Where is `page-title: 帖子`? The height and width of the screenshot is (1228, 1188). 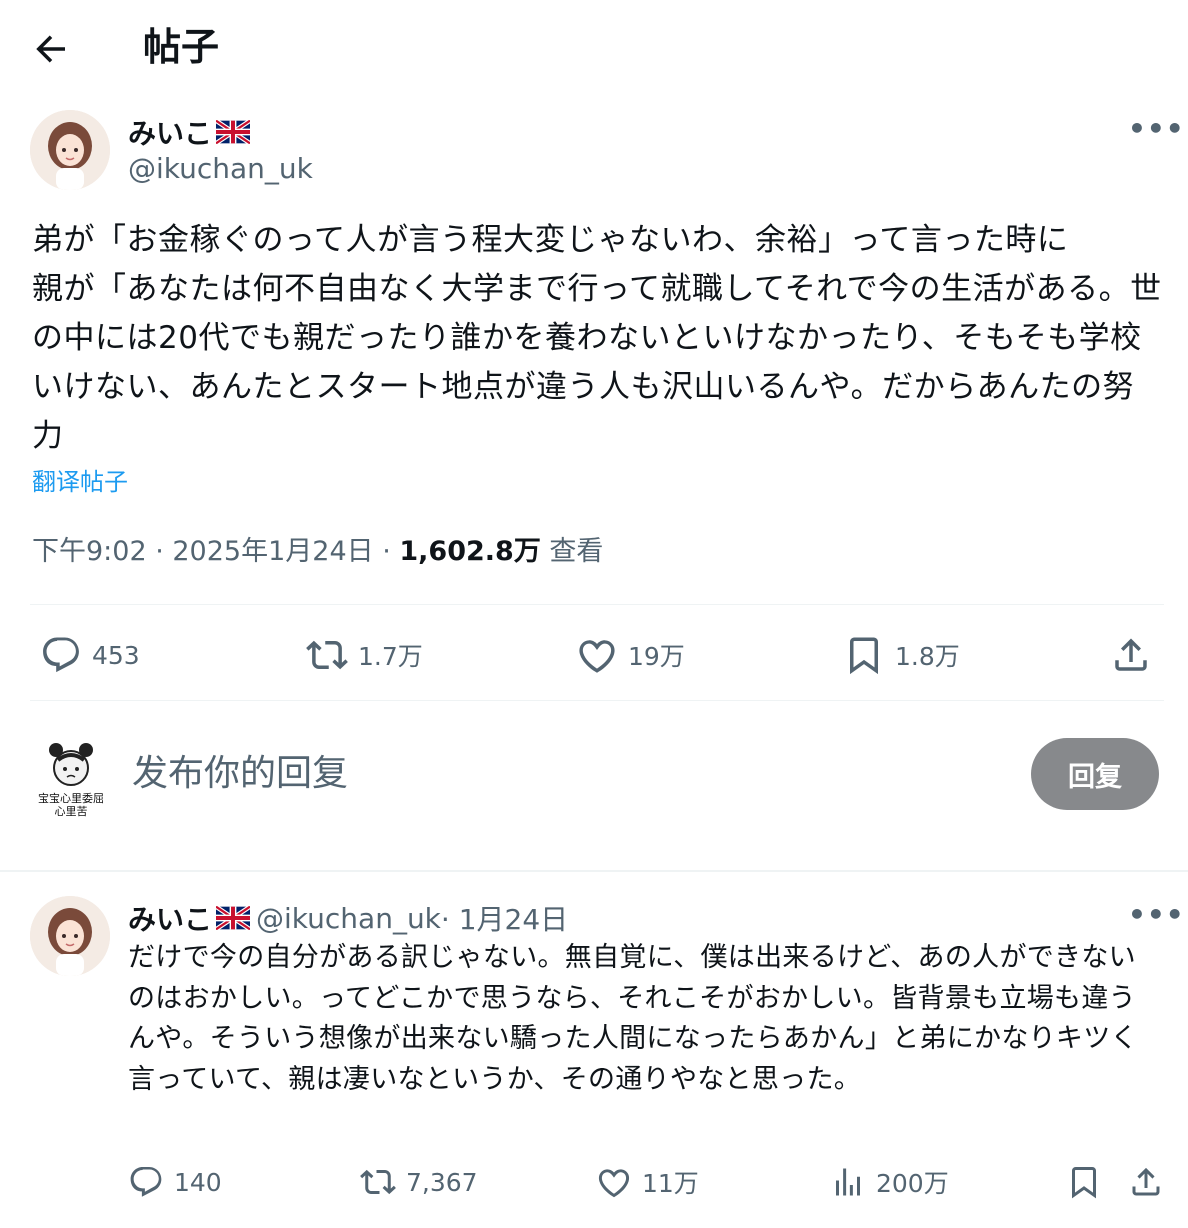
page-title: 帖子 is located at coordinates (181, 47).